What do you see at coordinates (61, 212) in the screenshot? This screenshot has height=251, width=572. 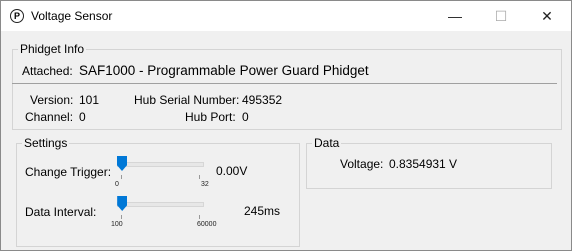 I see `data-interval-label: Data Interval:` at bounding box center [61, 212].